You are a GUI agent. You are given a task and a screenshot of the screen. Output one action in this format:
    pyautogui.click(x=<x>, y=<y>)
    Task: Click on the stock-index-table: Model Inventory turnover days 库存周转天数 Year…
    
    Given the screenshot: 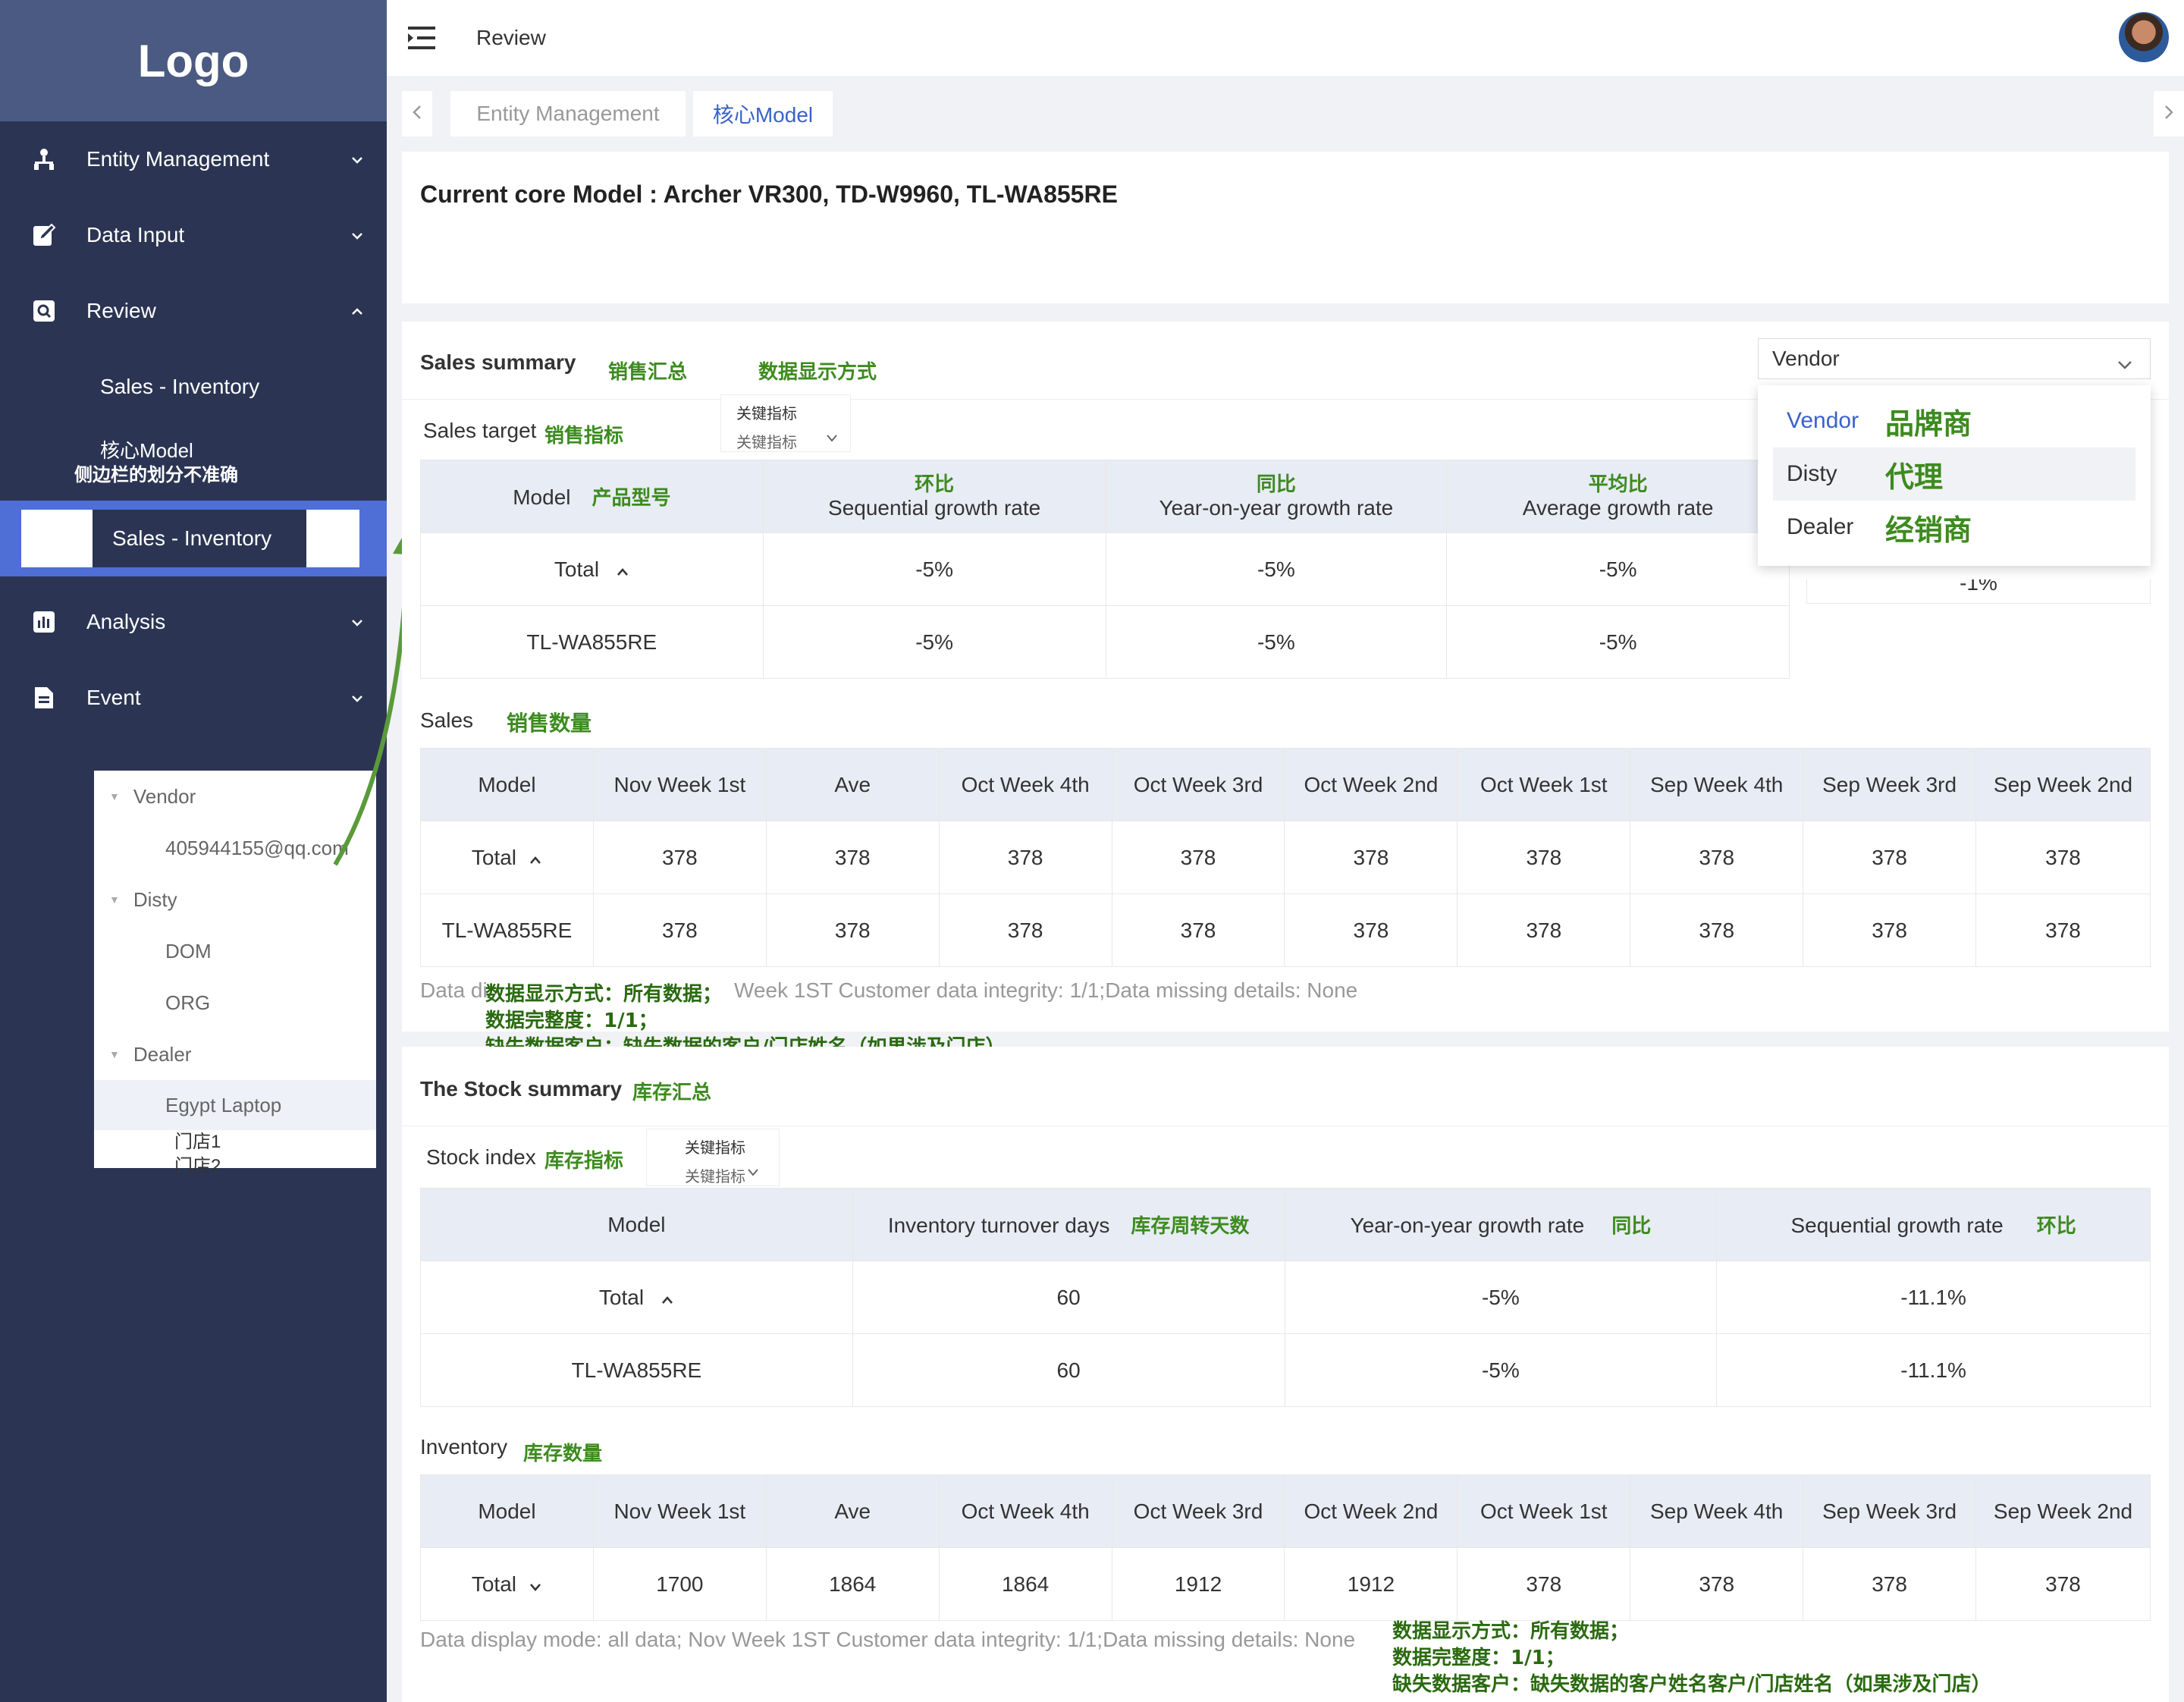 What is the action you would take?
    pyautogui.click(x=1285, y=1297)
    